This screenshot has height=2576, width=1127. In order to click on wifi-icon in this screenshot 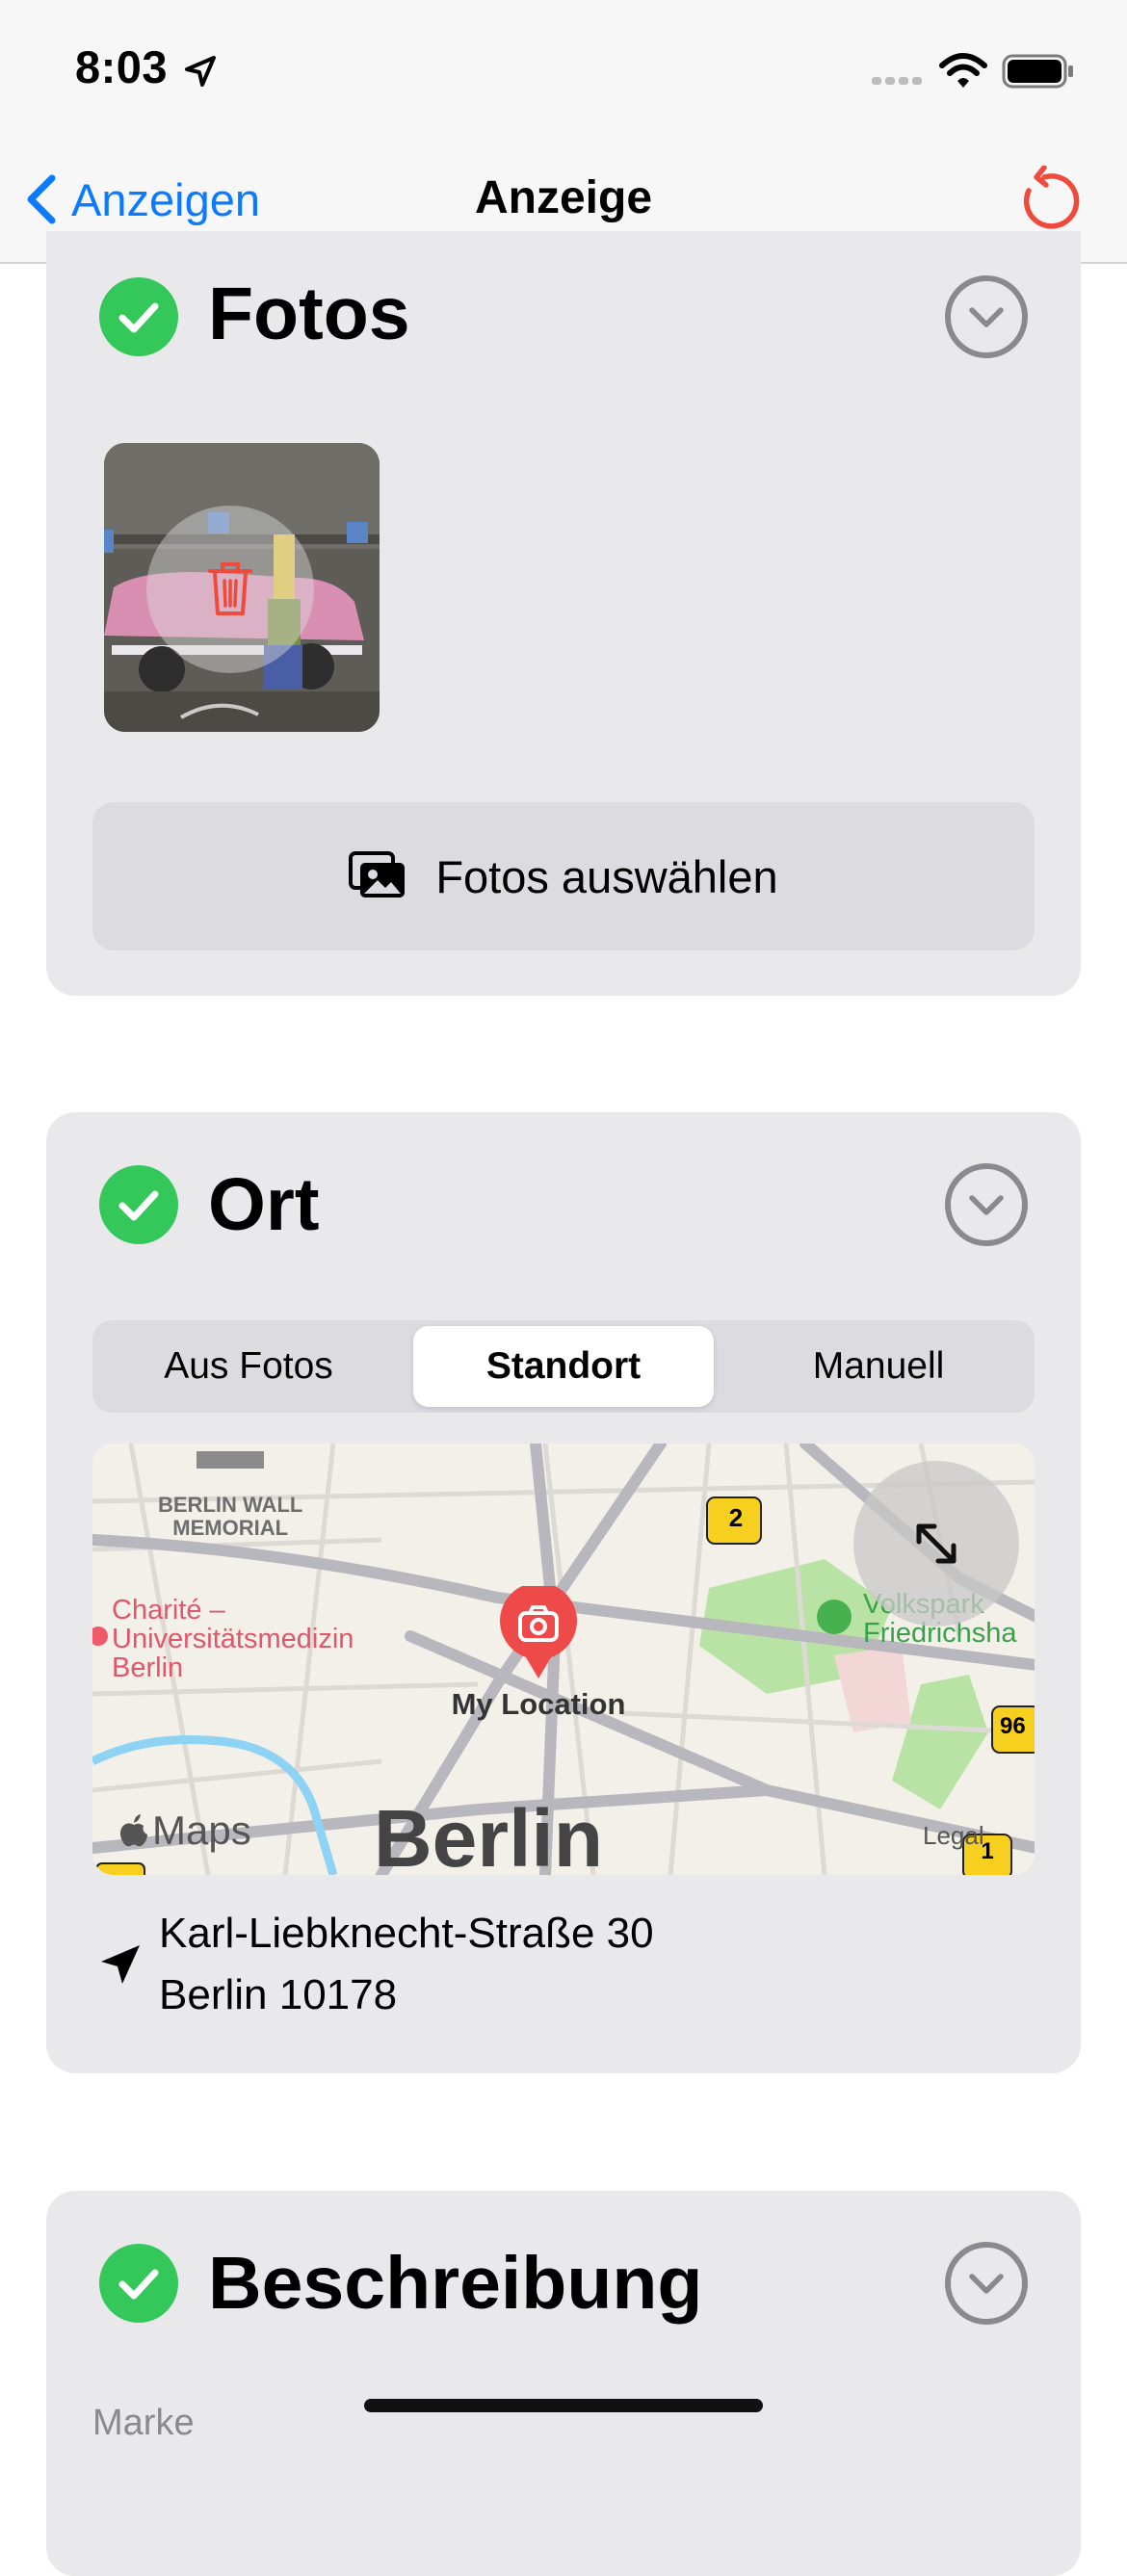, I will do `click(963, 70)`.